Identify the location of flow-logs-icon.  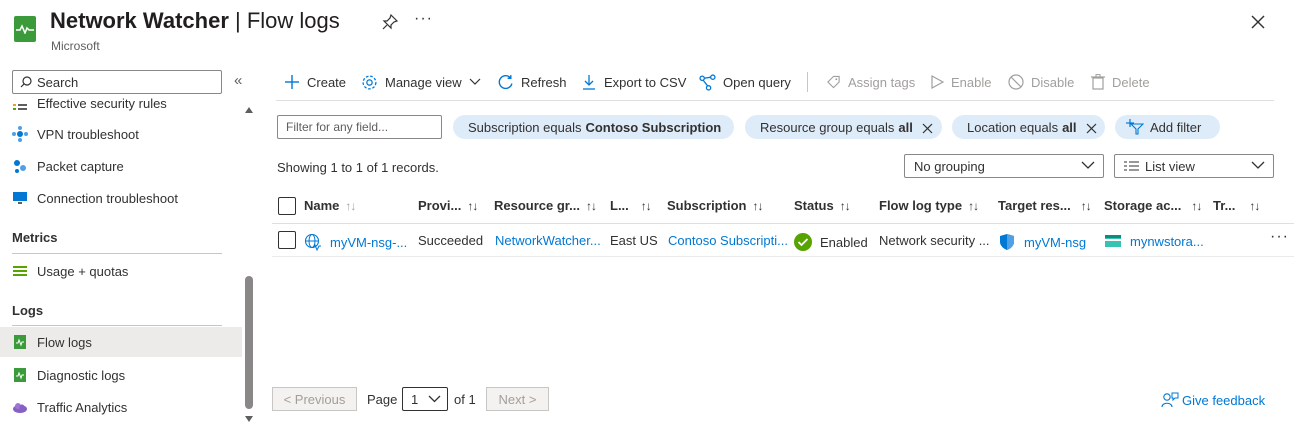
(20, 342).